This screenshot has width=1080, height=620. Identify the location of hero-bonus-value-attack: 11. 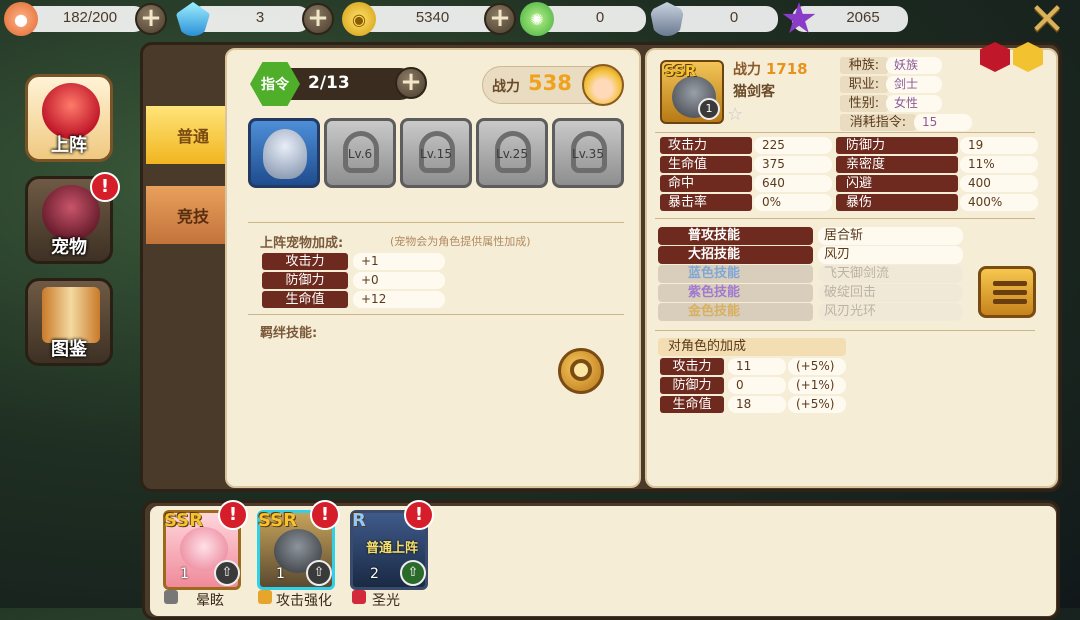
(757, 366).